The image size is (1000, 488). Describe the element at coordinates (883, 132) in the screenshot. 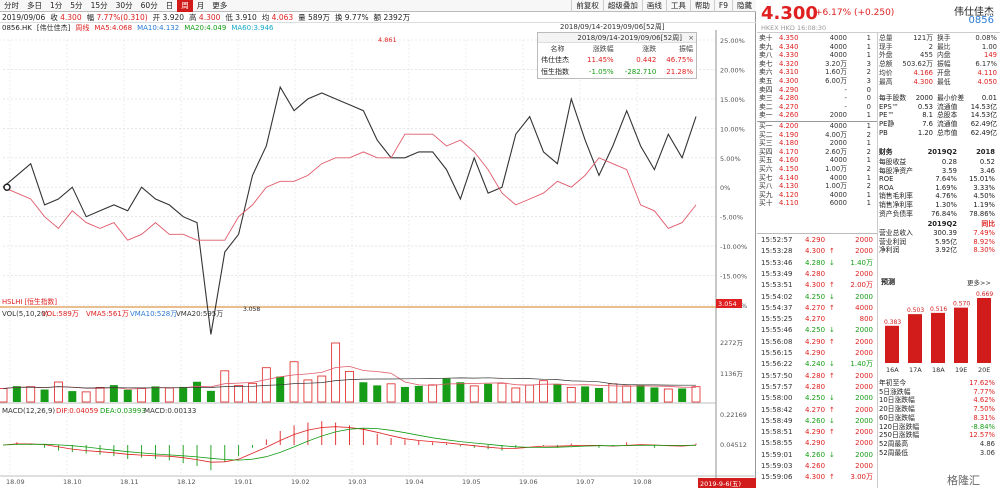

I see `fundamental-cell: PB` at that location.